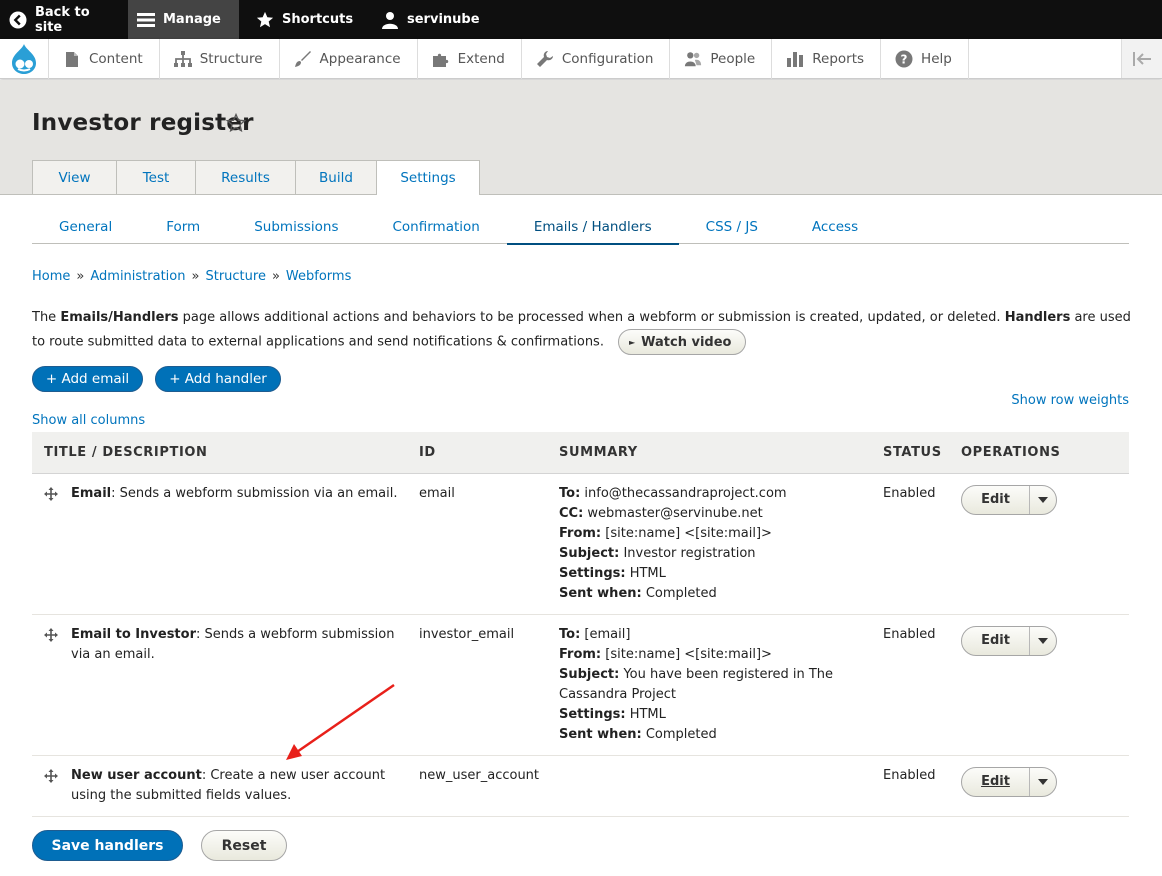 Image resolution: width=1162 pixels, height=876 pixels. What do you see at coordinates (236, 123) in the screenshot?
I see `bookmark-star-icon` at bounding box center [236, 123].